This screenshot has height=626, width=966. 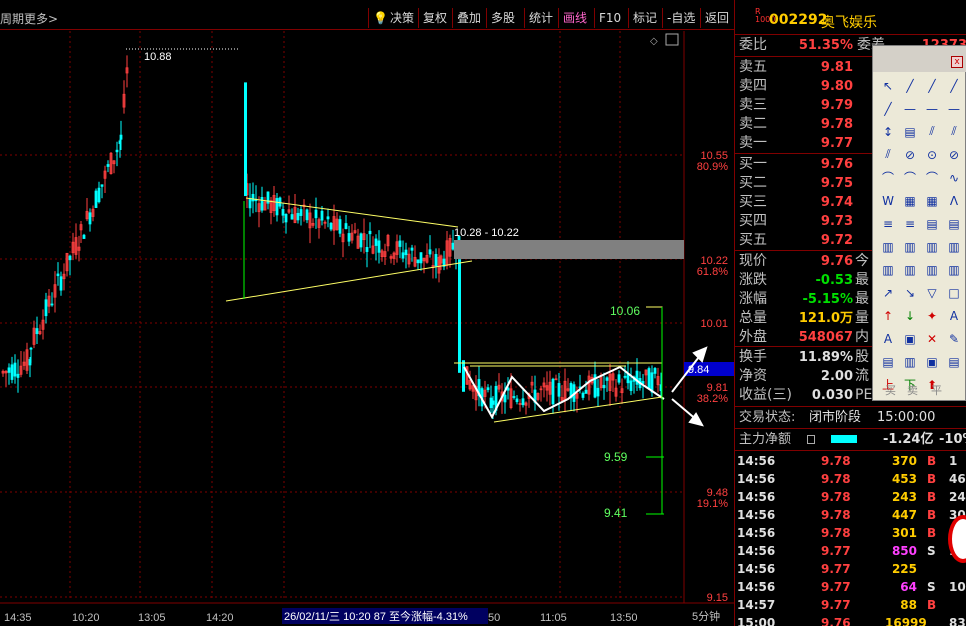 What do you see at coordinates (932, 154) in the screenshot?
I see `drawing-tool-icon: ⊙` at bounding box center [932, 154].